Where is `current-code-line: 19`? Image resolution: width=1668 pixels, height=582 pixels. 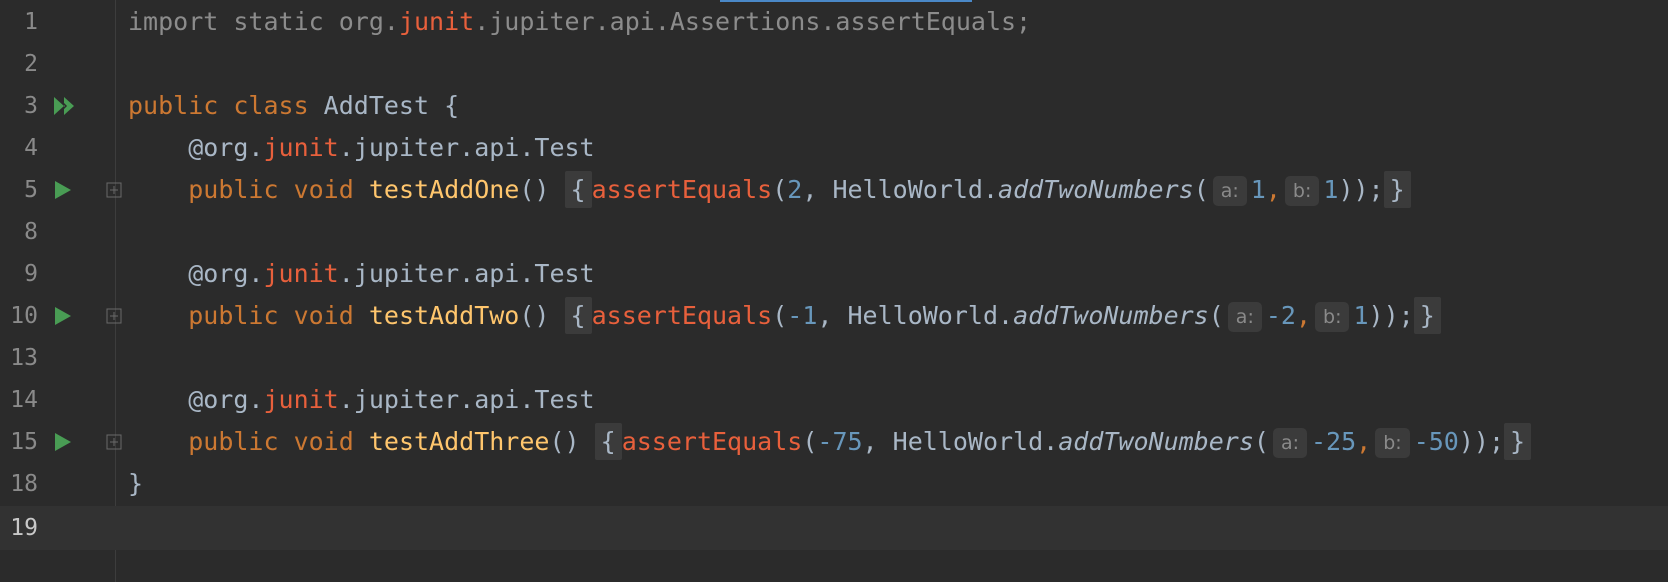 current-code-line: 19 is located at coordinates (834, 528).